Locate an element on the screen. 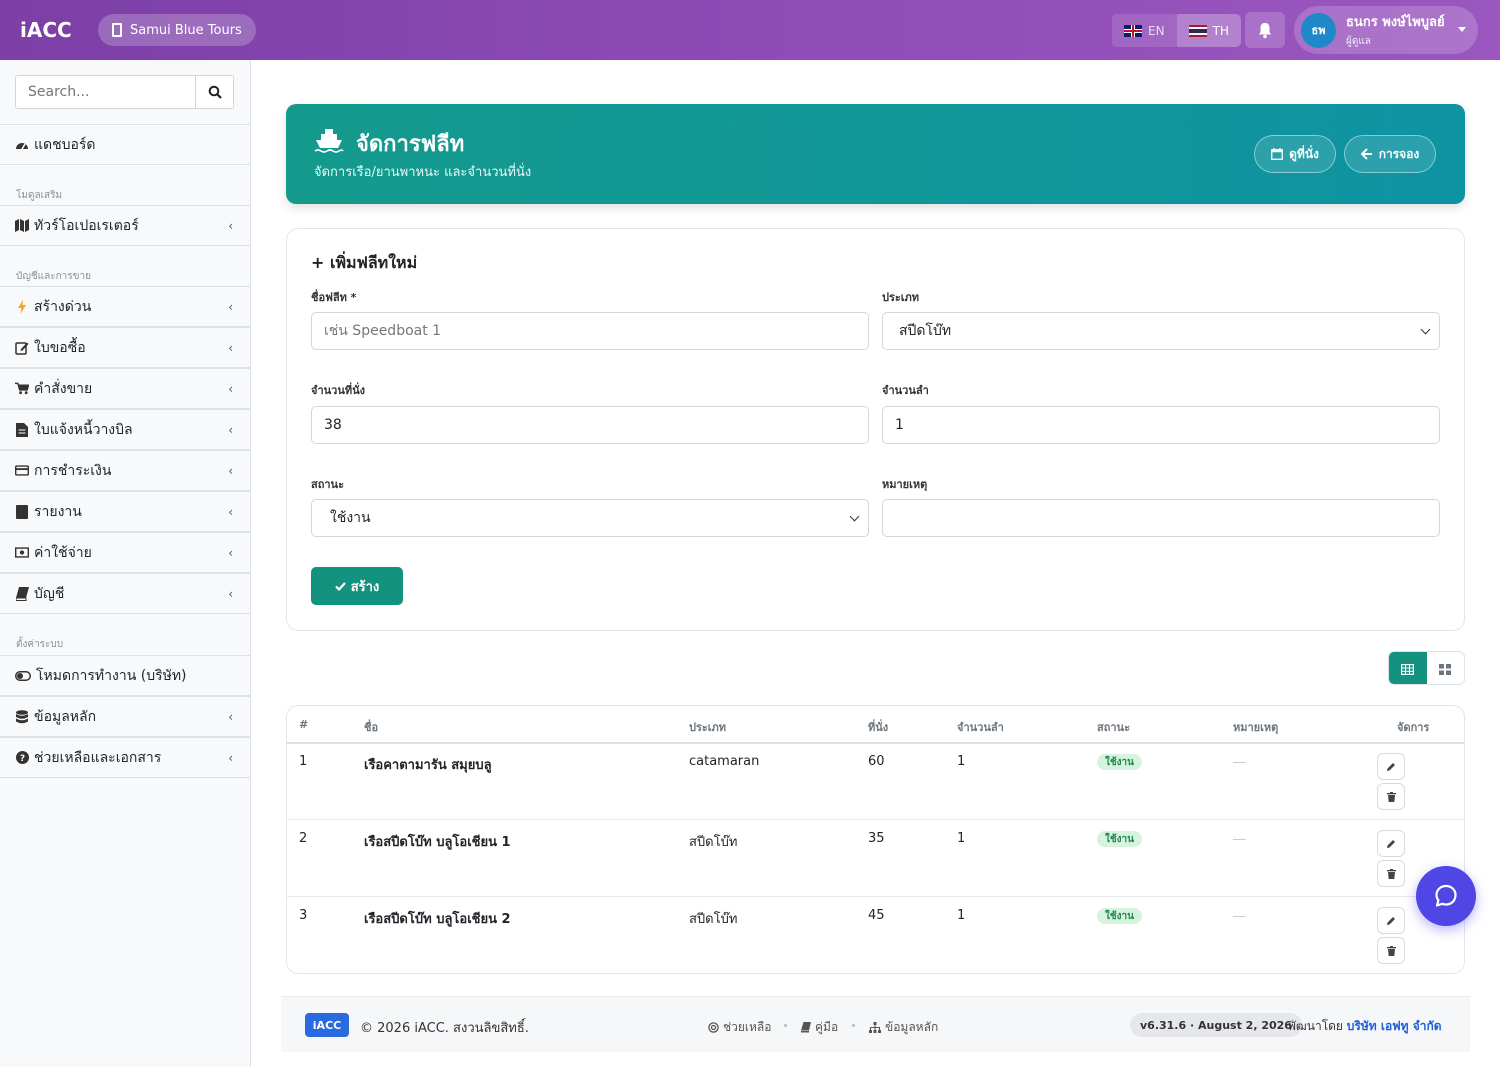  chat-bubble-icon is located at coordinates (1446, 895).